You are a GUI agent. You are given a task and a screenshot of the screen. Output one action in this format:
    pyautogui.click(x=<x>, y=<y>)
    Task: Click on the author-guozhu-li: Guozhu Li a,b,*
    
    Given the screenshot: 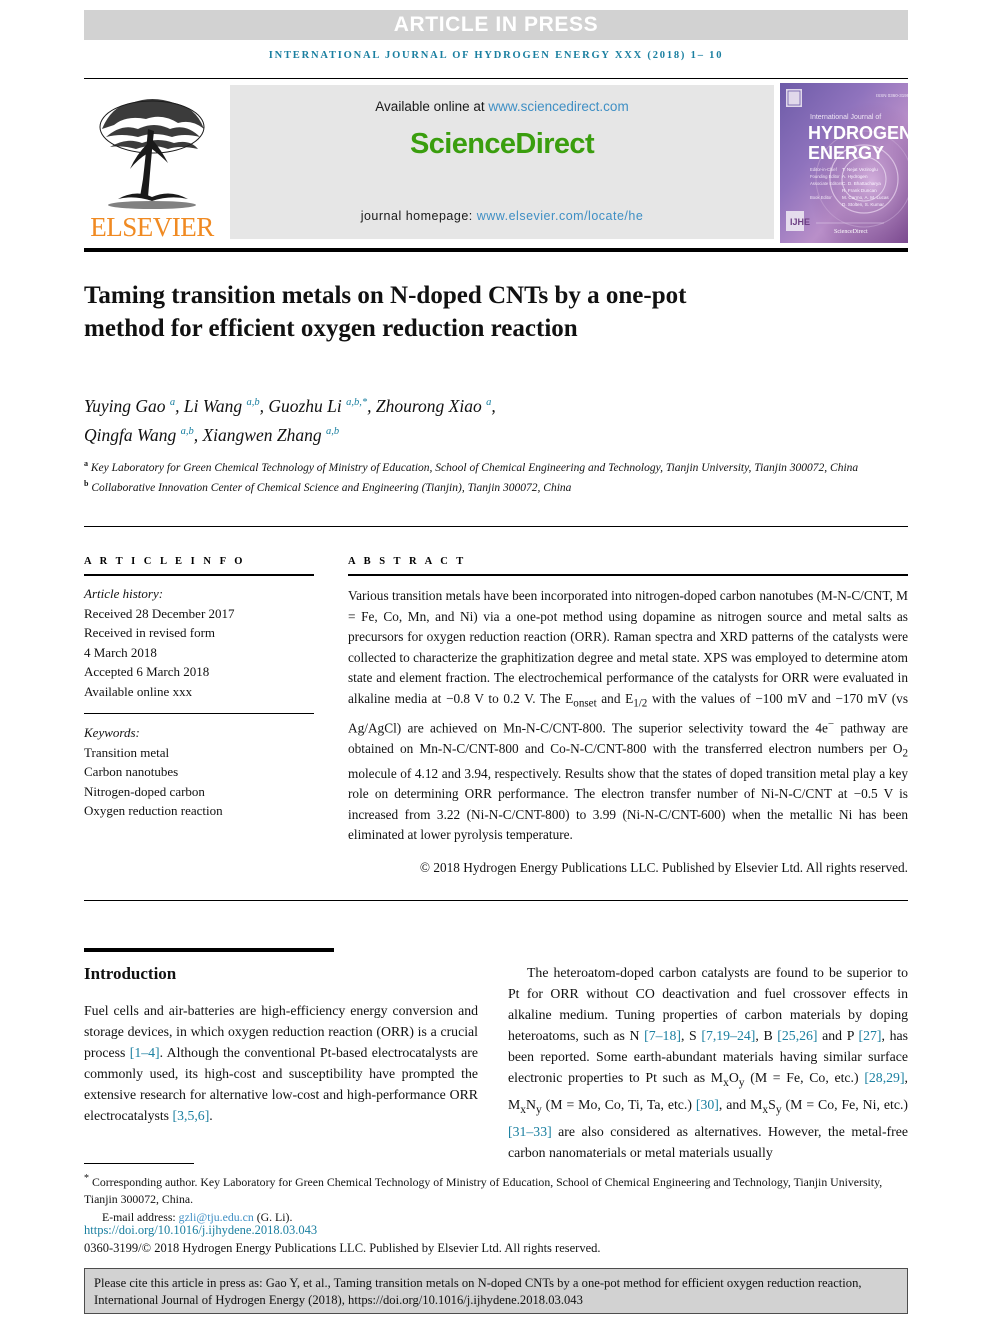 What is the action you would take?
    pyautogui.click(x=317, y=406)
    